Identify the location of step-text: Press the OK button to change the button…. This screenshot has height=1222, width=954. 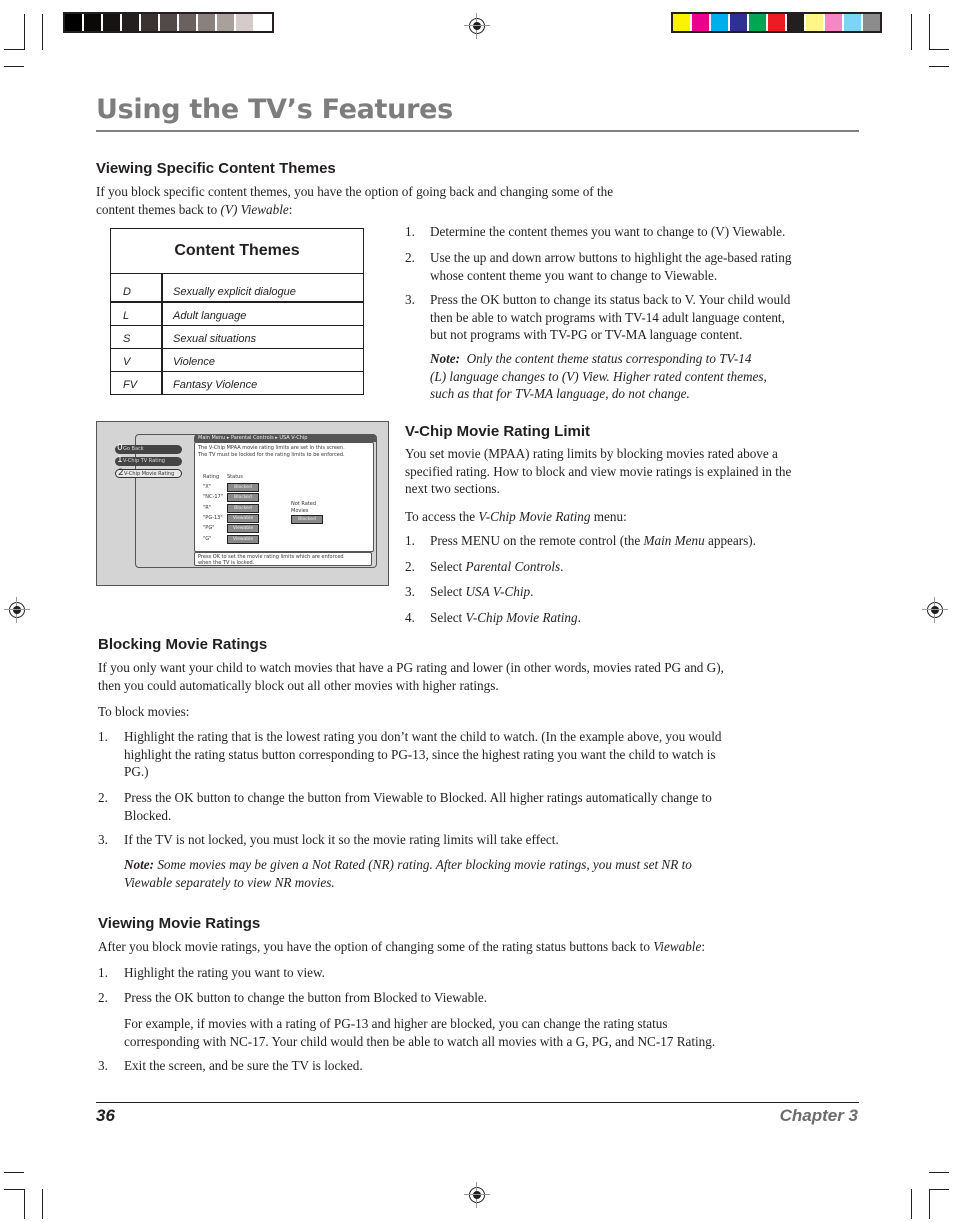
(418, 806).